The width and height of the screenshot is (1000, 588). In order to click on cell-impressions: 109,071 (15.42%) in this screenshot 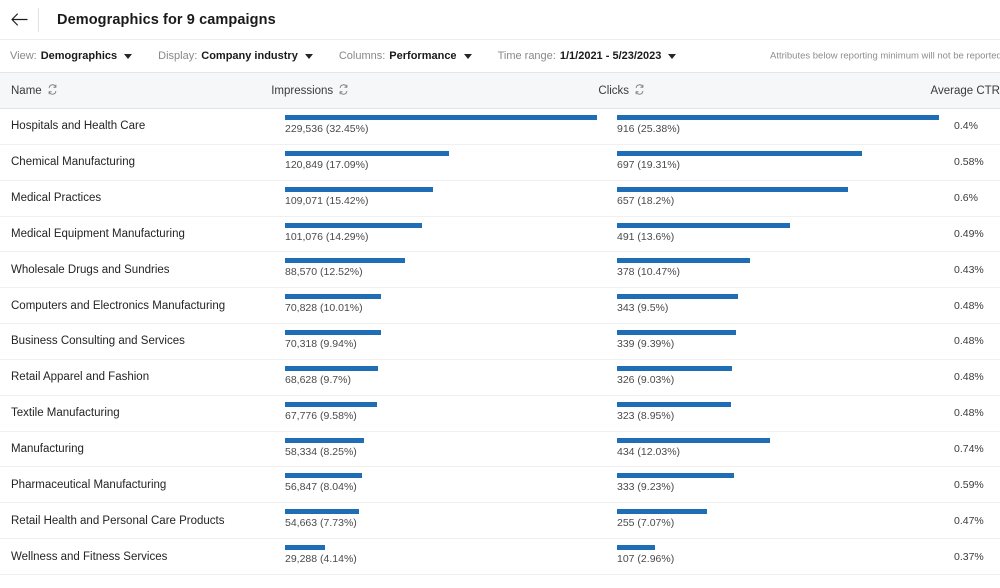, I will do `click(441, 198)`.